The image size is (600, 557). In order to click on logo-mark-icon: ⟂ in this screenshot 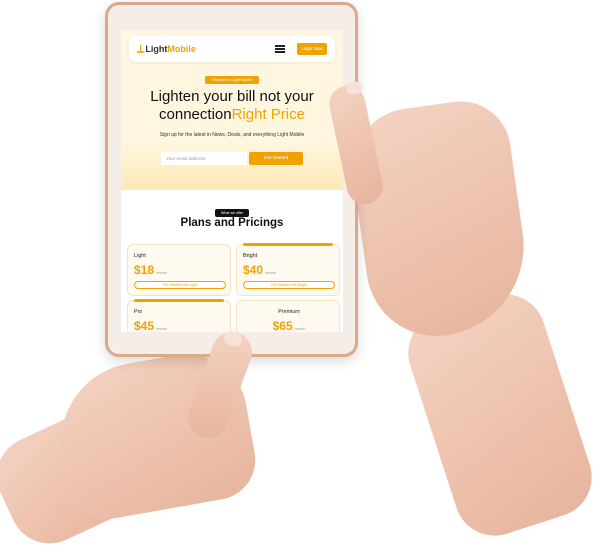, I will do `click(141, 49)`.